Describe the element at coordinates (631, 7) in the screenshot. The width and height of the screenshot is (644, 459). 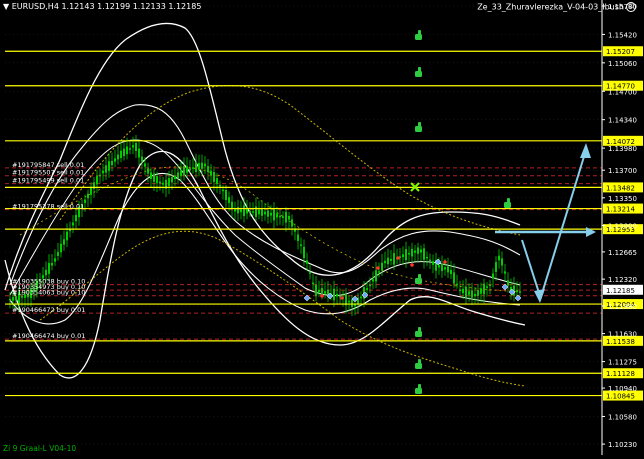
I see `smiley-icon: ☺` at that location.